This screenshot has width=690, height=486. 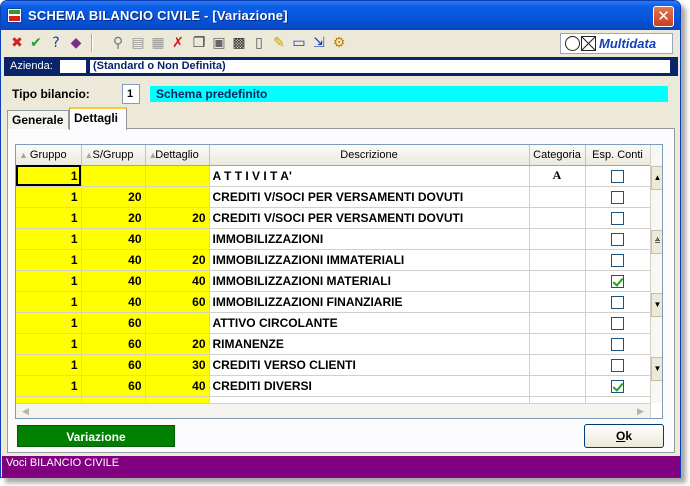 I want to click on table-row: 1 40 60 IMMOBILIZZAZIONI FINANZIARIE, so click(x=333, y=302).